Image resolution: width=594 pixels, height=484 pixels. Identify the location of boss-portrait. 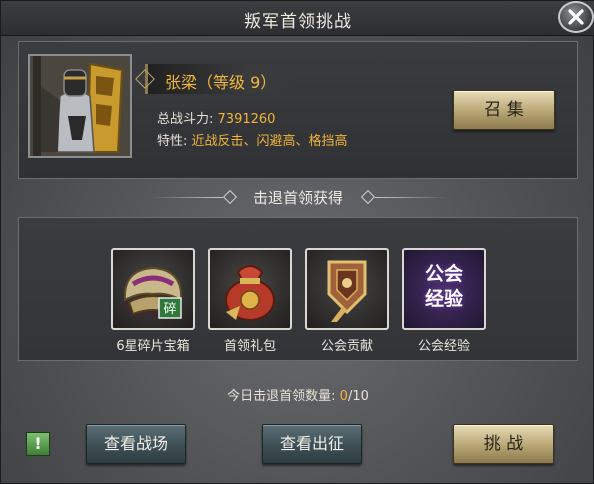
(80, 106).